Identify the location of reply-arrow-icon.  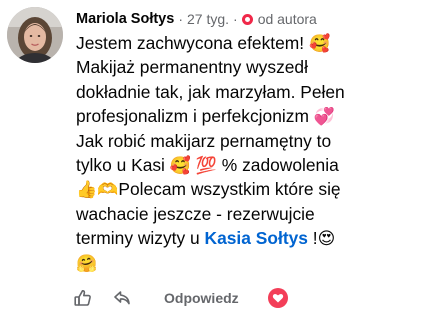
(122, 298).